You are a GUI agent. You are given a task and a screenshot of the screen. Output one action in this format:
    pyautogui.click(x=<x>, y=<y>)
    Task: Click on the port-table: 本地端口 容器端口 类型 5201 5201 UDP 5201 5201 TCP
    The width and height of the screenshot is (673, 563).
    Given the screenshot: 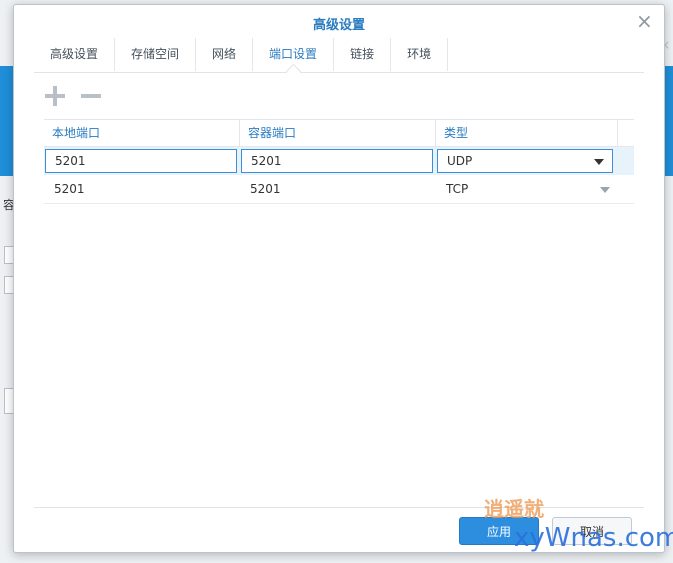 What is the action you would take?
    pyautogui.click(x=339, y=161)
    